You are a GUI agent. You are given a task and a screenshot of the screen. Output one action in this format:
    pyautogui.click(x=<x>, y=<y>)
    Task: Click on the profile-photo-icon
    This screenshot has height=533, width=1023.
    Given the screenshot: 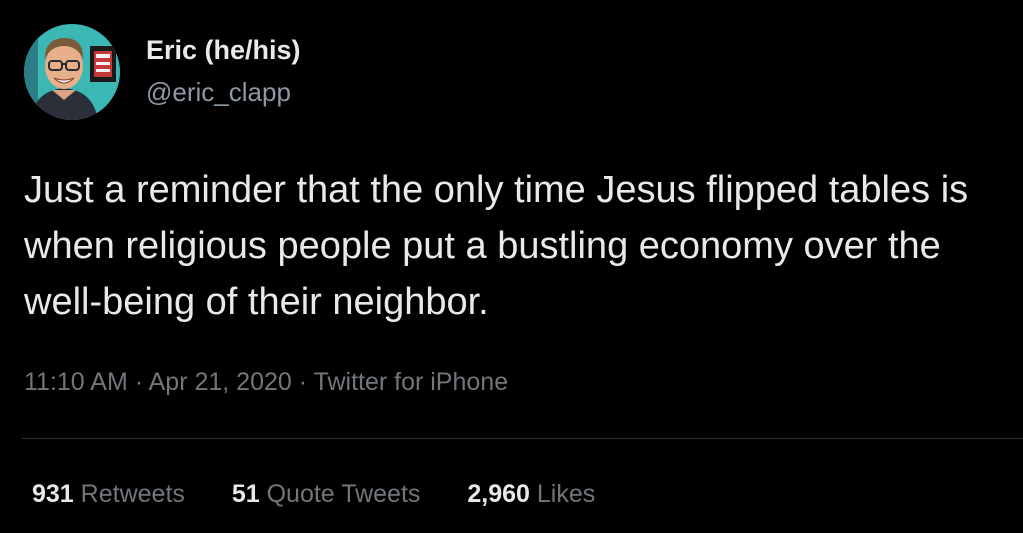 What is the action you would take?
    pyautogui.click(x=72, y=72)
    